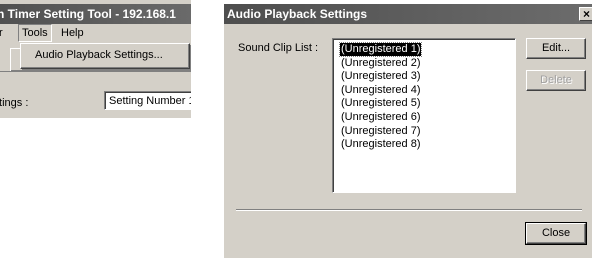 The width and height of the screenshot is (592, 258). Describe the element at coordinates (3, 33) in the screenshot. I see `menu-file: r` at that location.